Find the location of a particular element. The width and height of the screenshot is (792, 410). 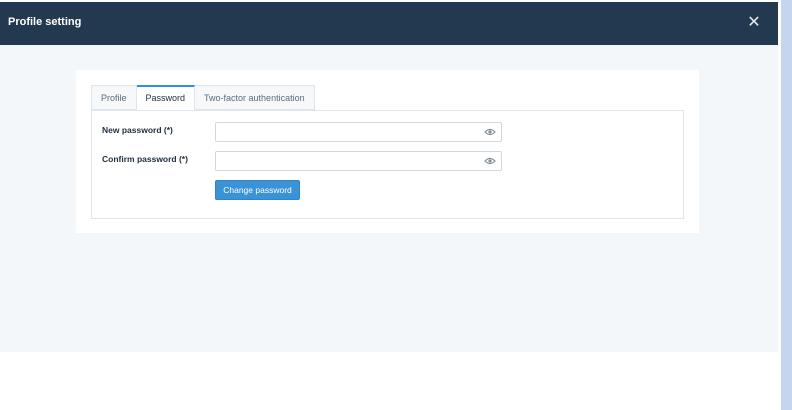

modal-header: Profile setting ✕ is located at coordinates (389, 23).